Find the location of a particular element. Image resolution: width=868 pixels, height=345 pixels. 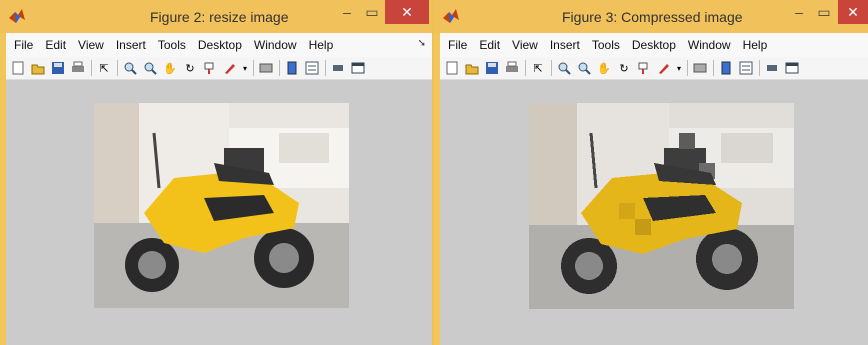

title-bar: Figure 3: Compressed image – ▭ ✕ is located at coordinates (651, 16).